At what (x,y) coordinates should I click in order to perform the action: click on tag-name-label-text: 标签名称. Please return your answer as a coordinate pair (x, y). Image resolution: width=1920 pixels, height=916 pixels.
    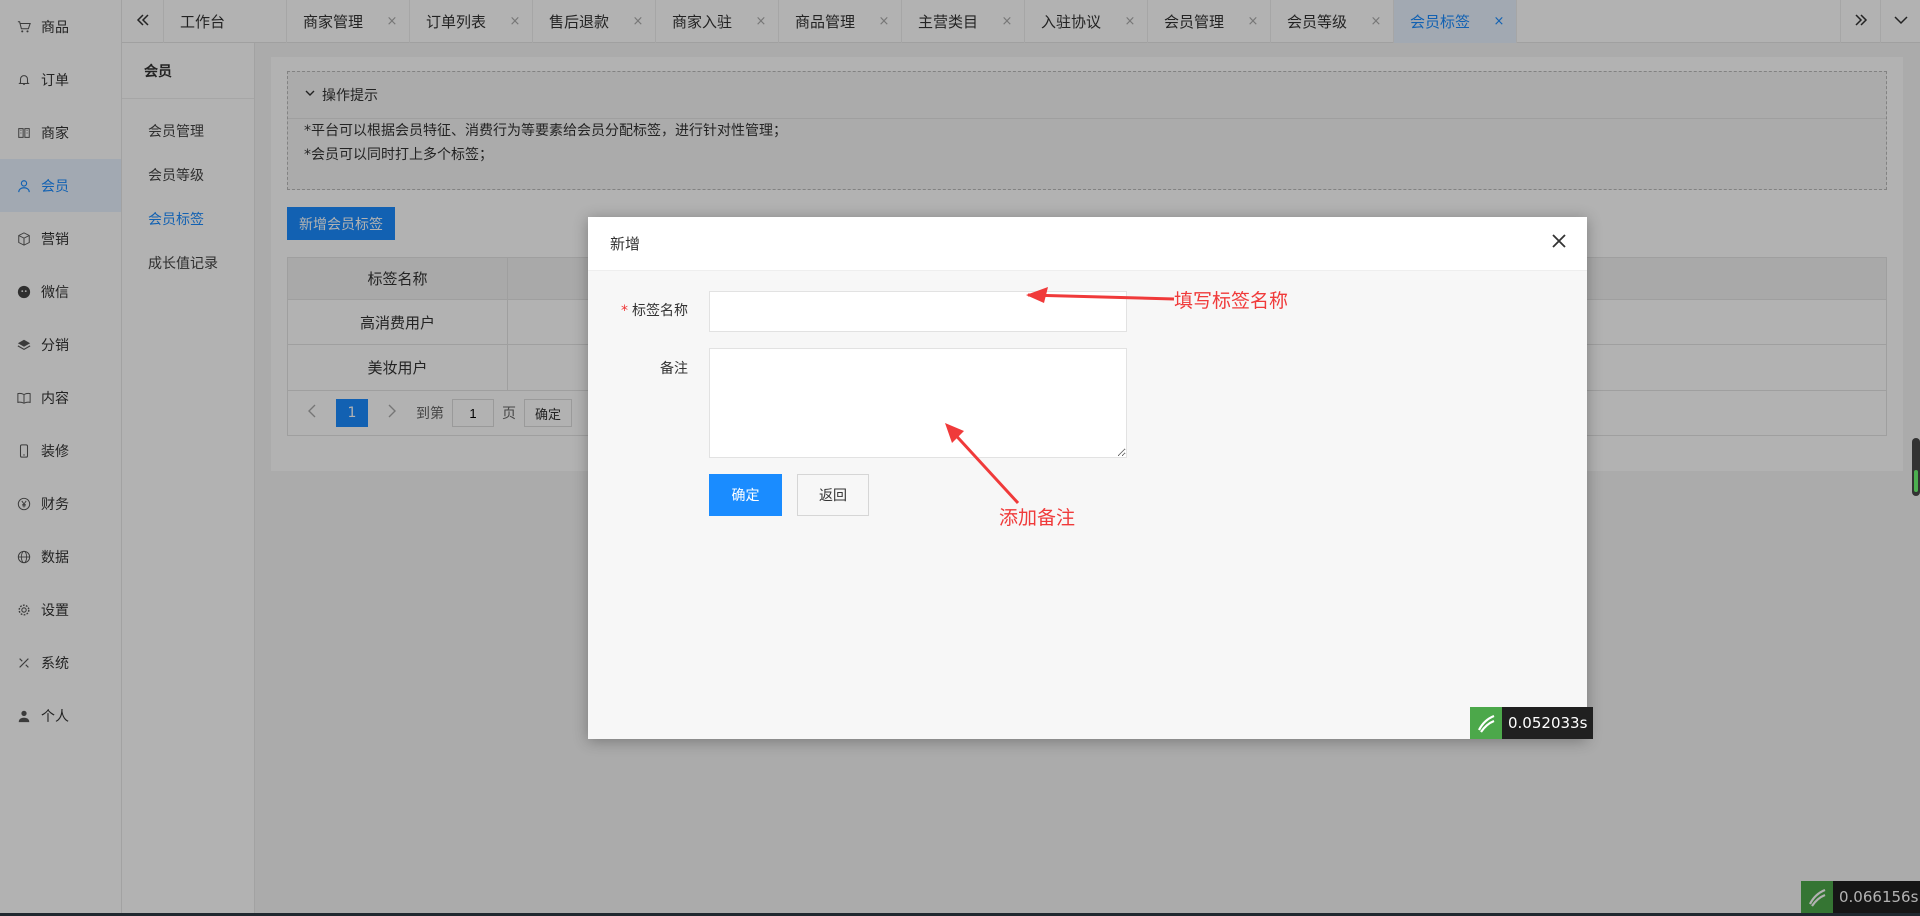
    Looking at the image, I should click on (660, 311).